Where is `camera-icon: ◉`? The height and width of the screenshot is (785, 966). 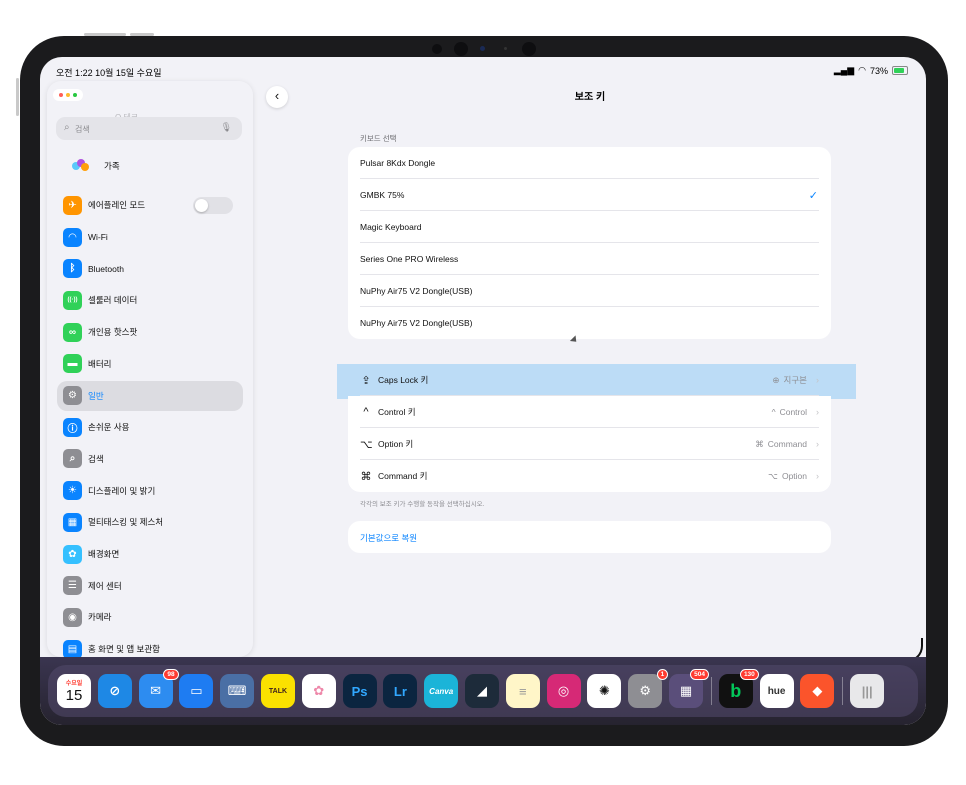
camera-icon: ◉ is located at coordinates (72, 617).